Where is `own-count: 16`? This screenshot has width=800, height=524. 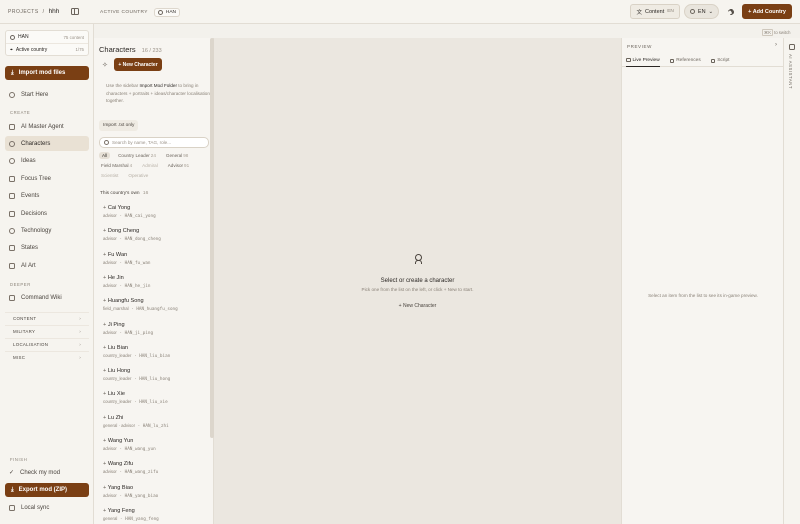 own-count: 16 is located at coordinates (145, 193).